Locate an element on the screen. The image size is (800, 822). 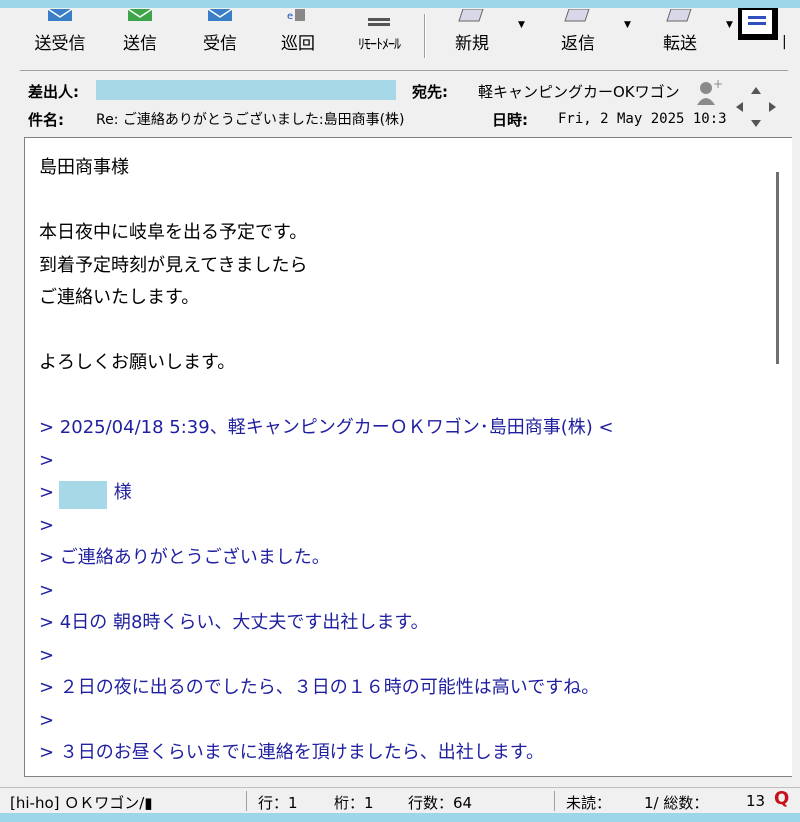
send-button: 送信 is located at coordinates (140, 34).